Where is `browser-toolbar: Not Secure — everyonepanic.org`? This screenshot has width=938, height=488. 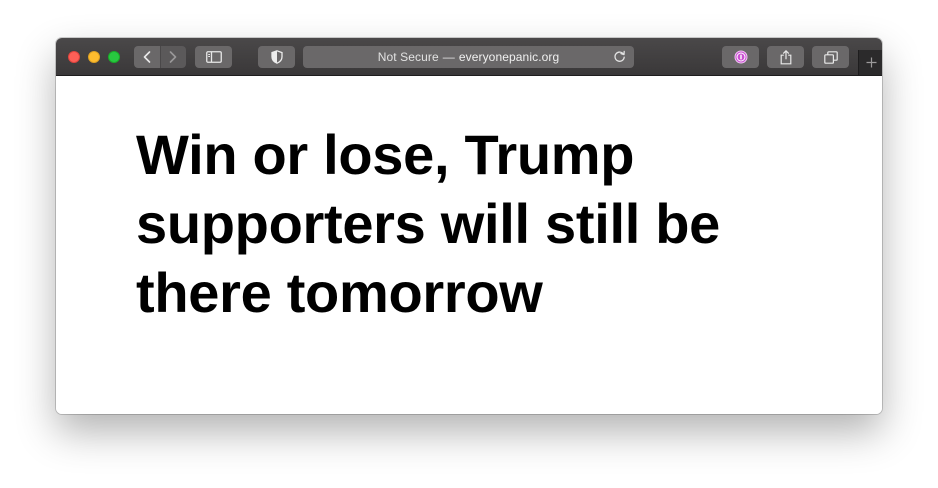 browser-toolbar: Not Secure — everyonepanic.org is located at coordinates (469, 57).